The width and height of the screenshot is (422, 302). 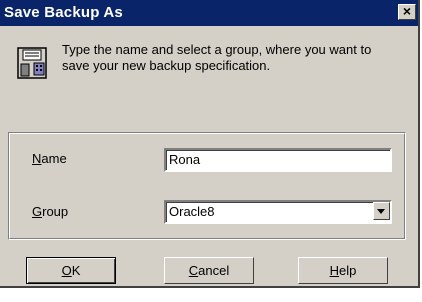 What do you see at coordinates (49, 158) in the screenshot?
I see `name-label: Name` at bounding box center [49, 158].